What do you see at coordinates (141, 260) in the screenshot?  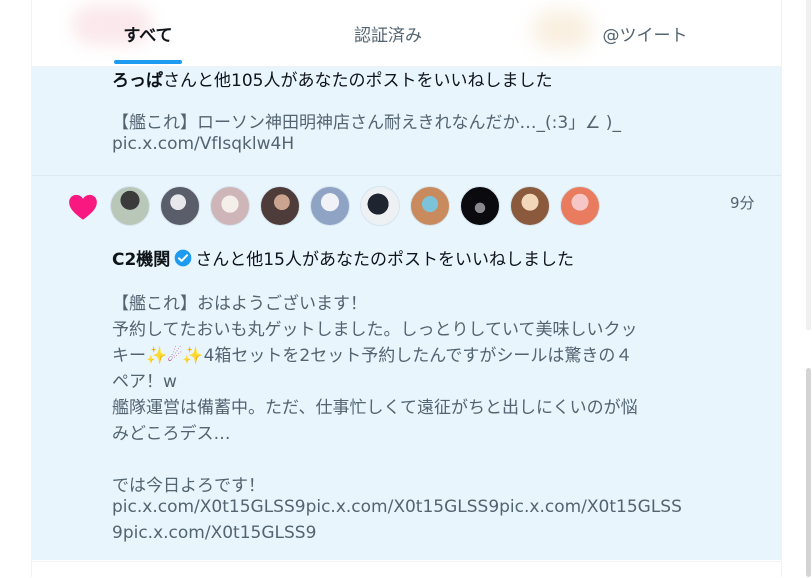 I see `actor-name: C2機関` at bounding box center [141, 260].